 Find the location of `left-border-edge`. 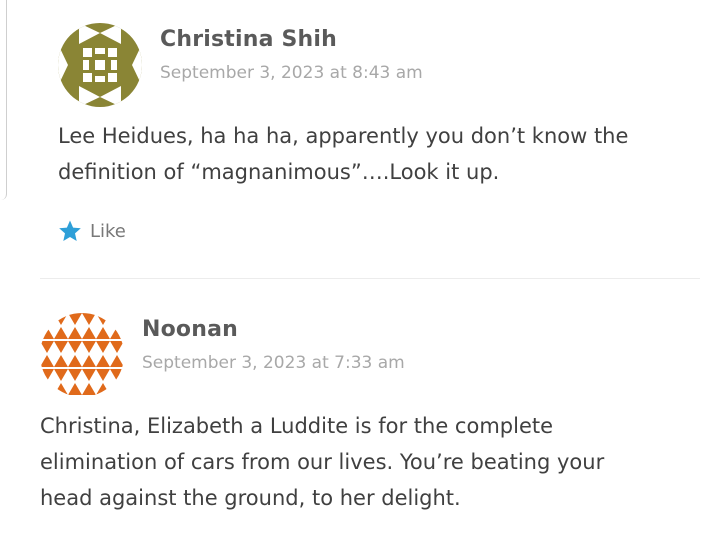

left-border-edge is located at coordinates (3, 100).